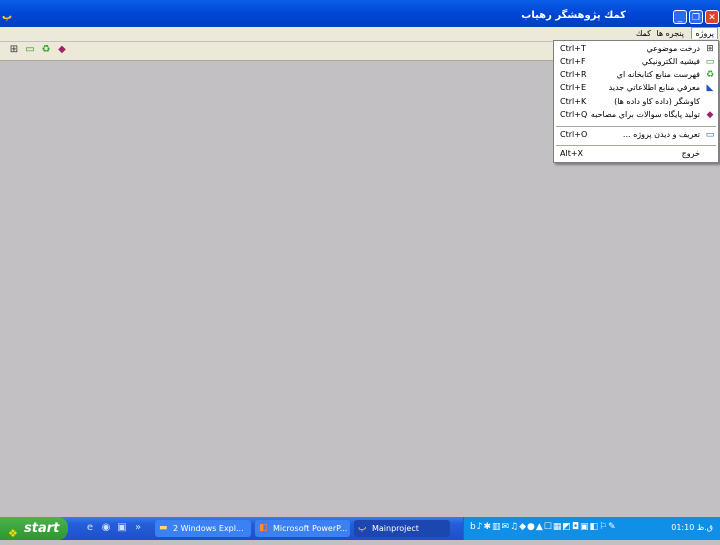  What do you see at coordinates (680, 17) in the screenshot?
I see `minimize-button: _` at bounding box center [680, 17].